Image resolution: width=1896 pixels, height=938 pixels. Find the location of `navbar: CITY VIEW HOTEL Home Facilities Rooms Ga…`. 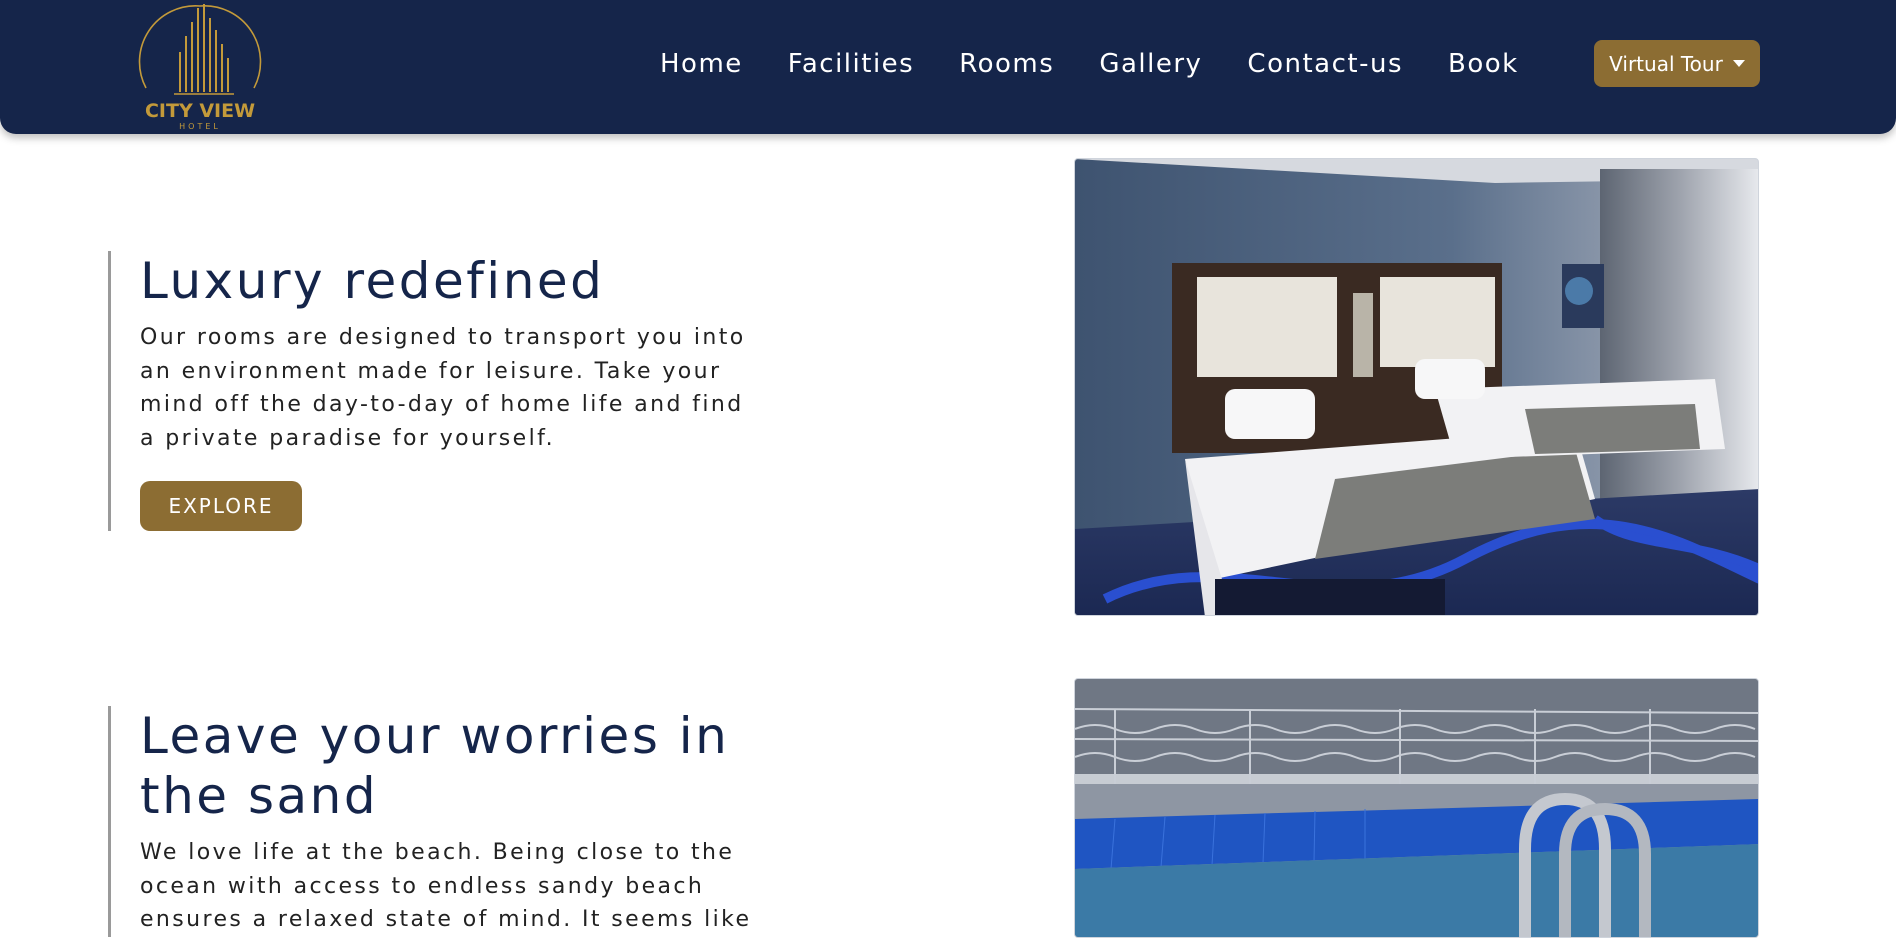

navbar: CITY VIEW HOTEL Home Facilities Rooms Ga… is located at coordinates (948, 67).